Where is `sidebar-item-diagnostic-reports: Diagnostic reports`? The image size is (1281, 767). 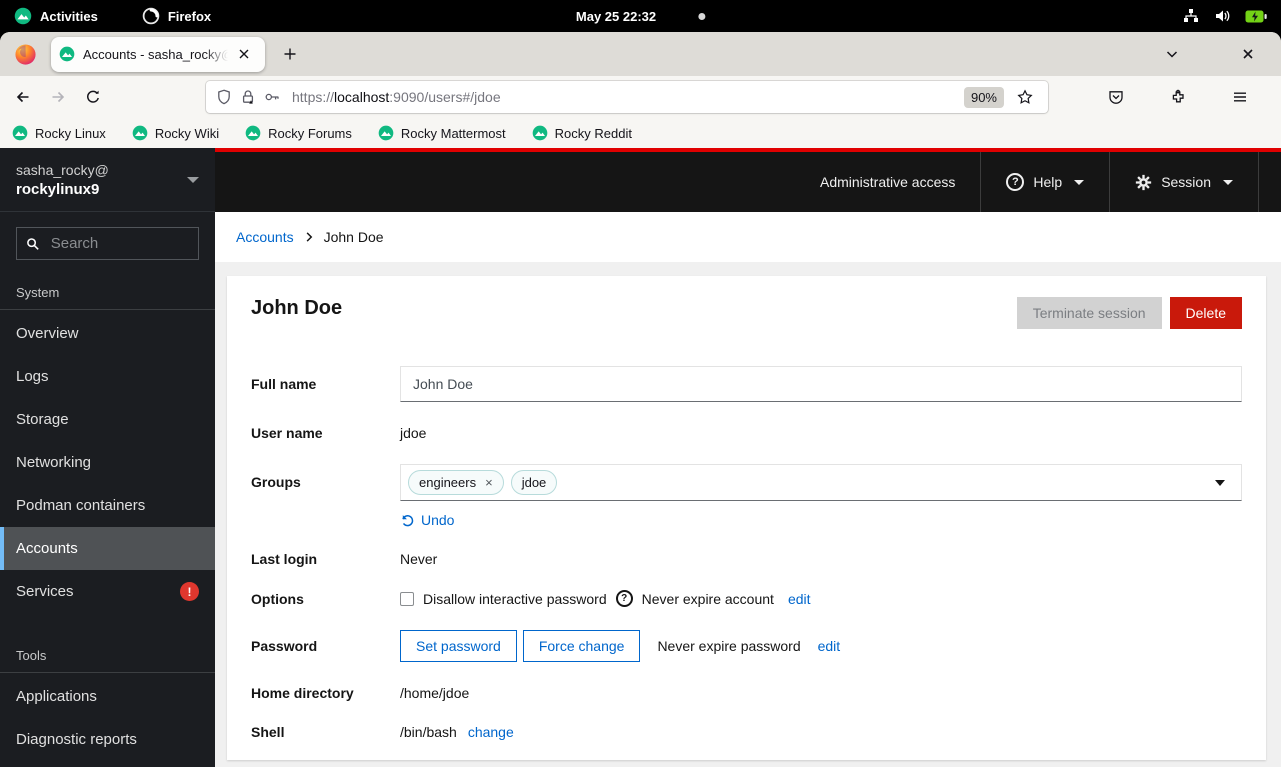 sidebar-item-diagnostic-reports: Diagnostic reports is located at coordinates (107, 739).